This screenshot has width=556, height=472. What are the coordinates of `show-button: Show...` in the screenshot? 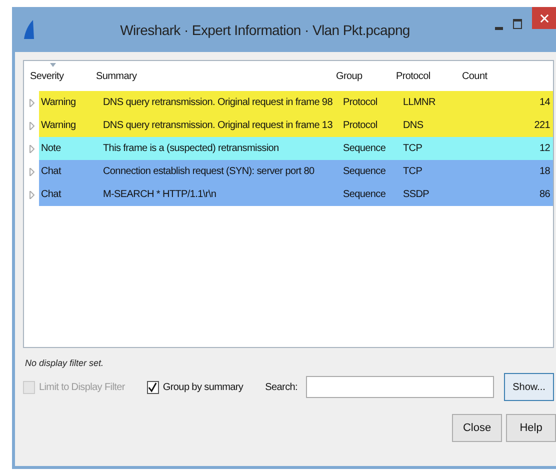 It's located at (529, 387).